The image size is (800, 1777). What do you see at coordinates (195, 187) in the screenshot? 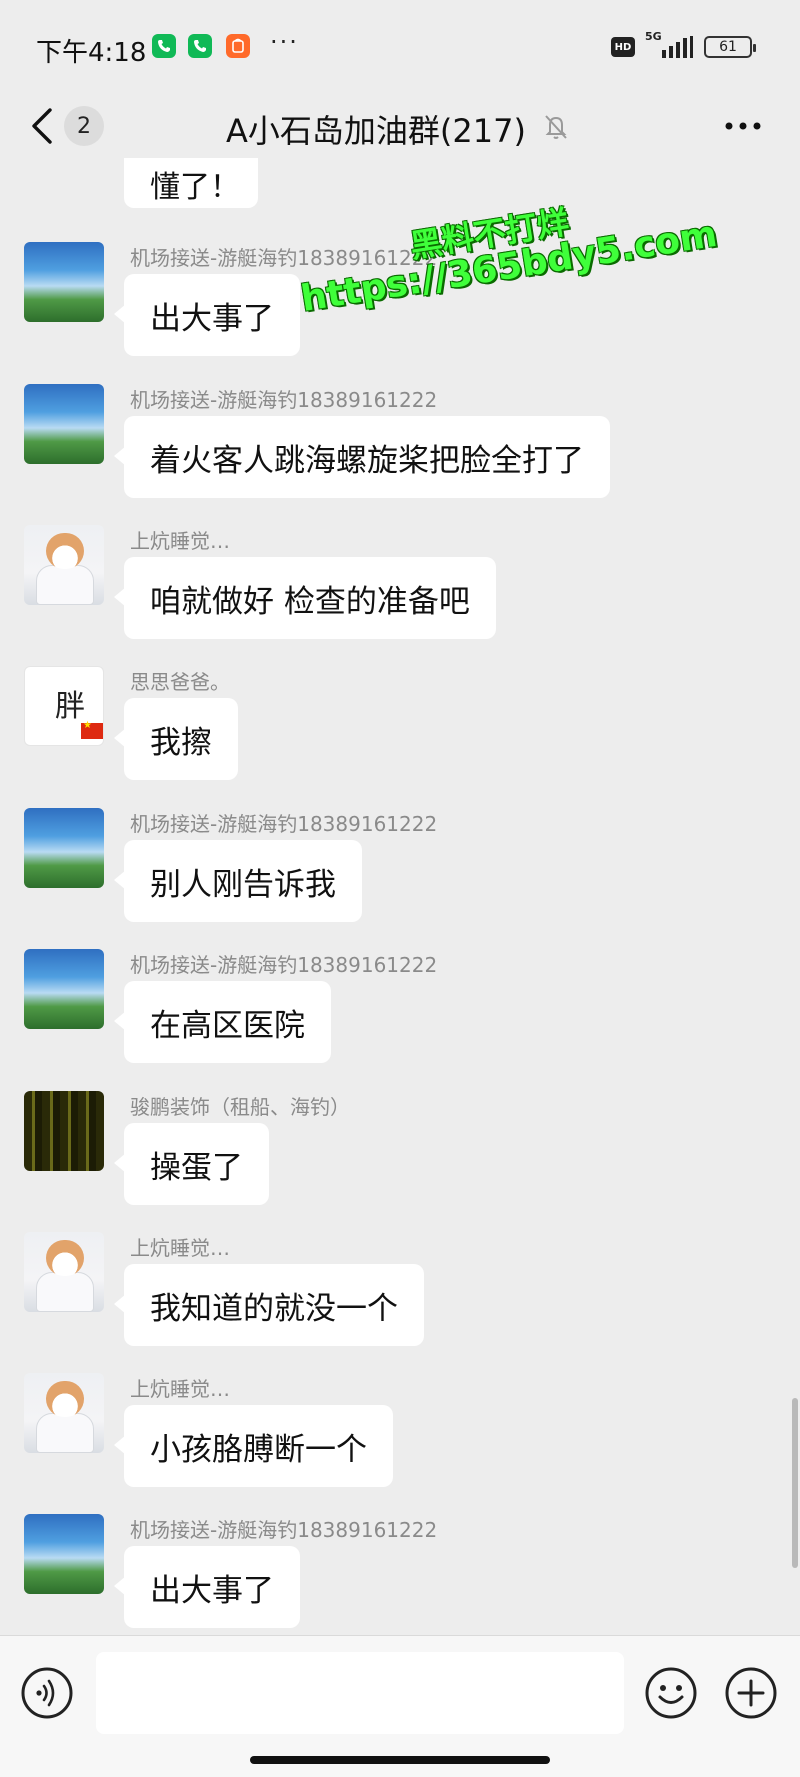
I see `partial-message-text: 懂了！` at bounding box center [195, 187].